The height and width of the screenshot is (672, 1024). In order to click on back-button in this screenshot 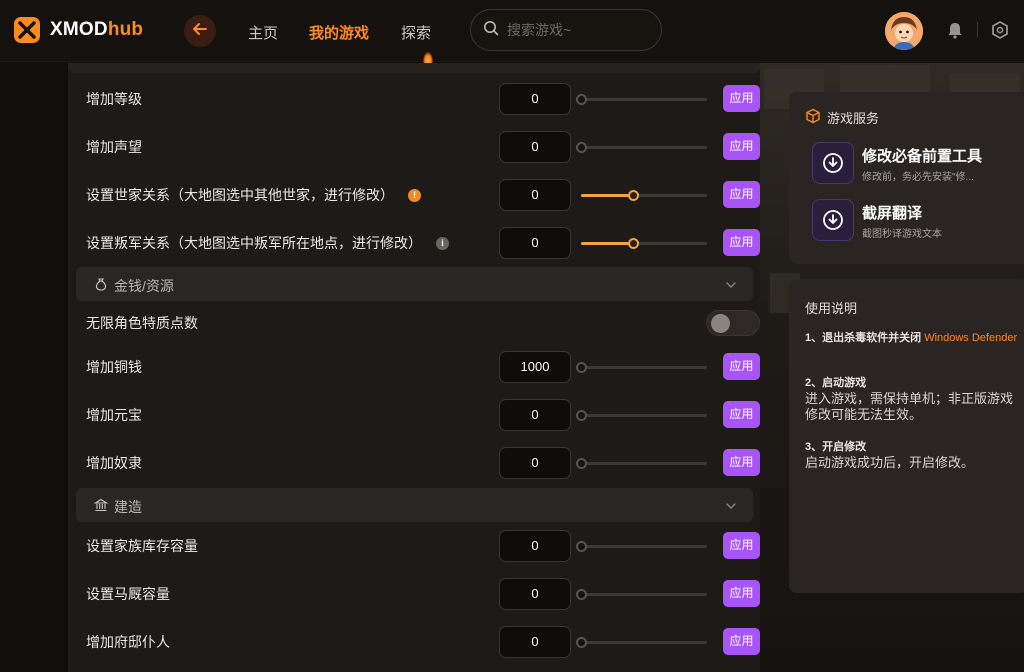, I will do `click(200, 31)`.